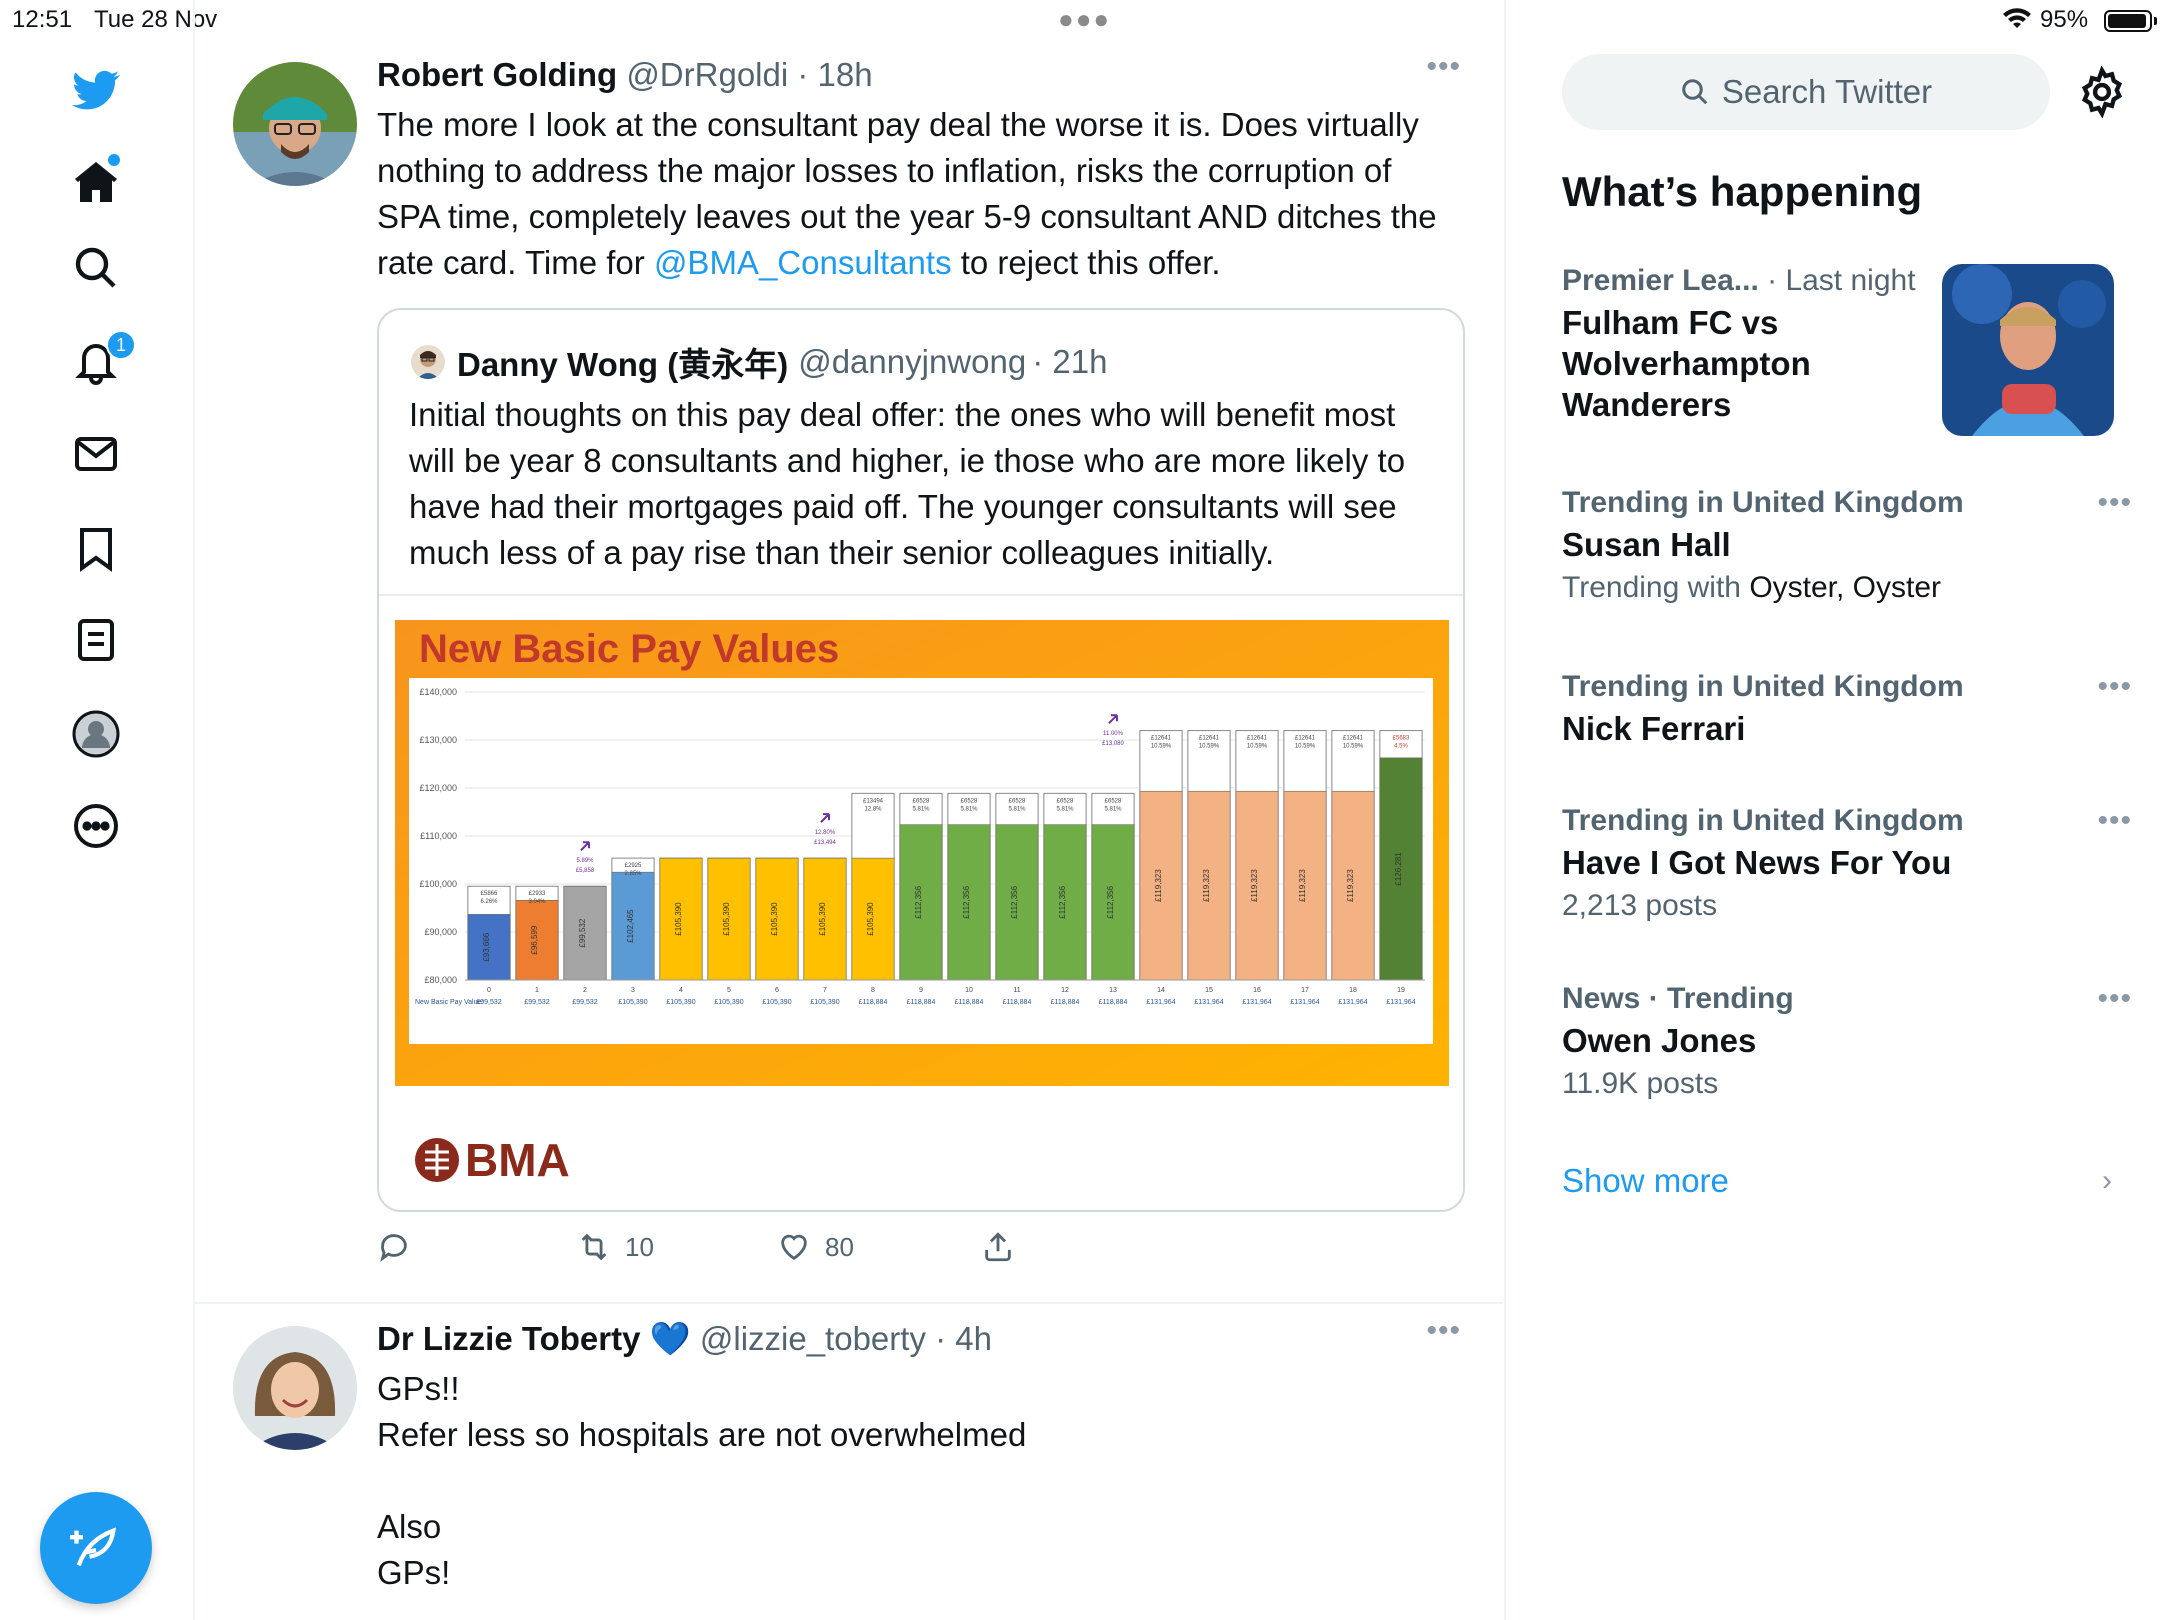 The width and height of the screenshot is (2160, 1620). I want to click on new-pay-value-label: £99,532, so click(584, 1002).